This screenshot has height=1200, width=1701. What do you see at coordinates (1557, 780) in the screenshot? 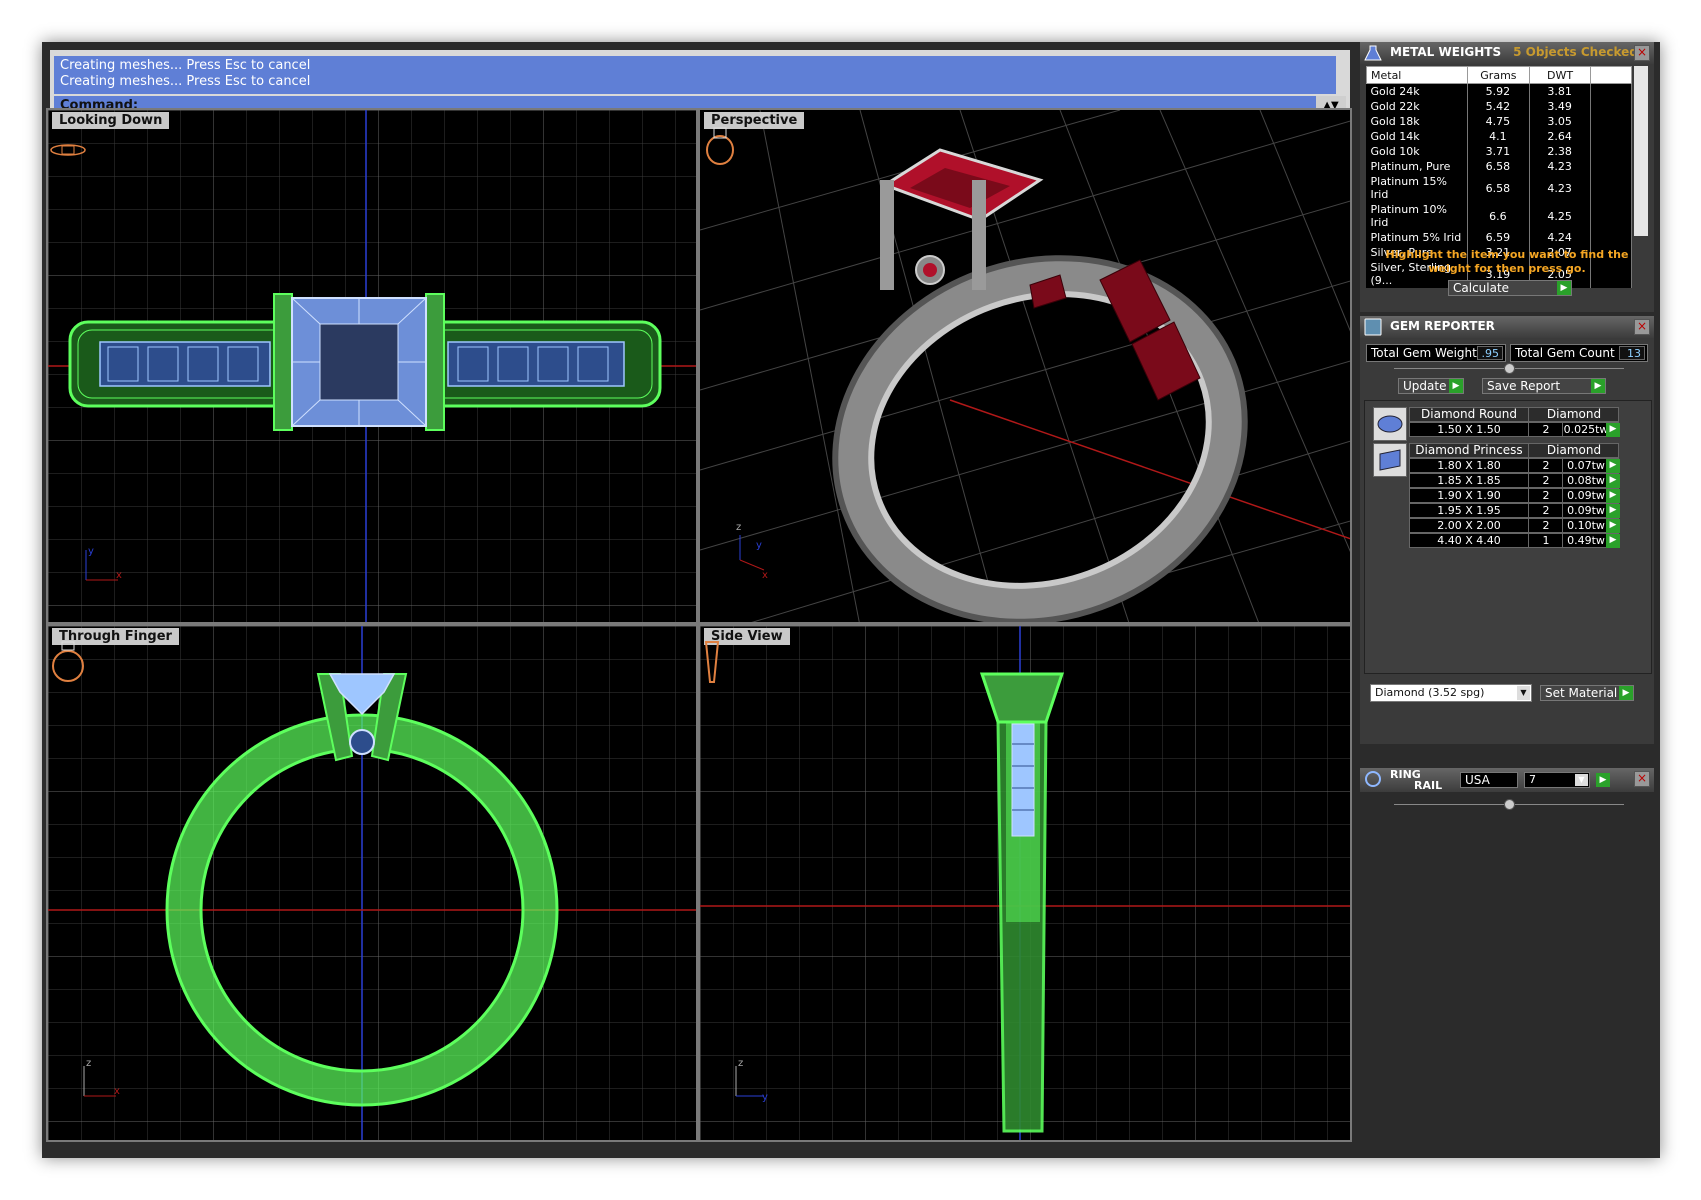
I see `ring-size-select: 7 ▼` at bounding box center [1557, 780].